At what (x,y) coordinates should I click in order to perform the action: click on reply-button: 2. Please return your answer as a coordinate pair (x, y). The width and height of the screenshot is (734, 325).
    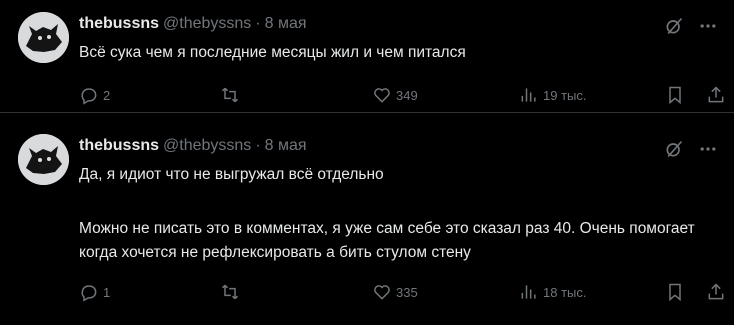
    Looking at the image, I should click on (94, 95).